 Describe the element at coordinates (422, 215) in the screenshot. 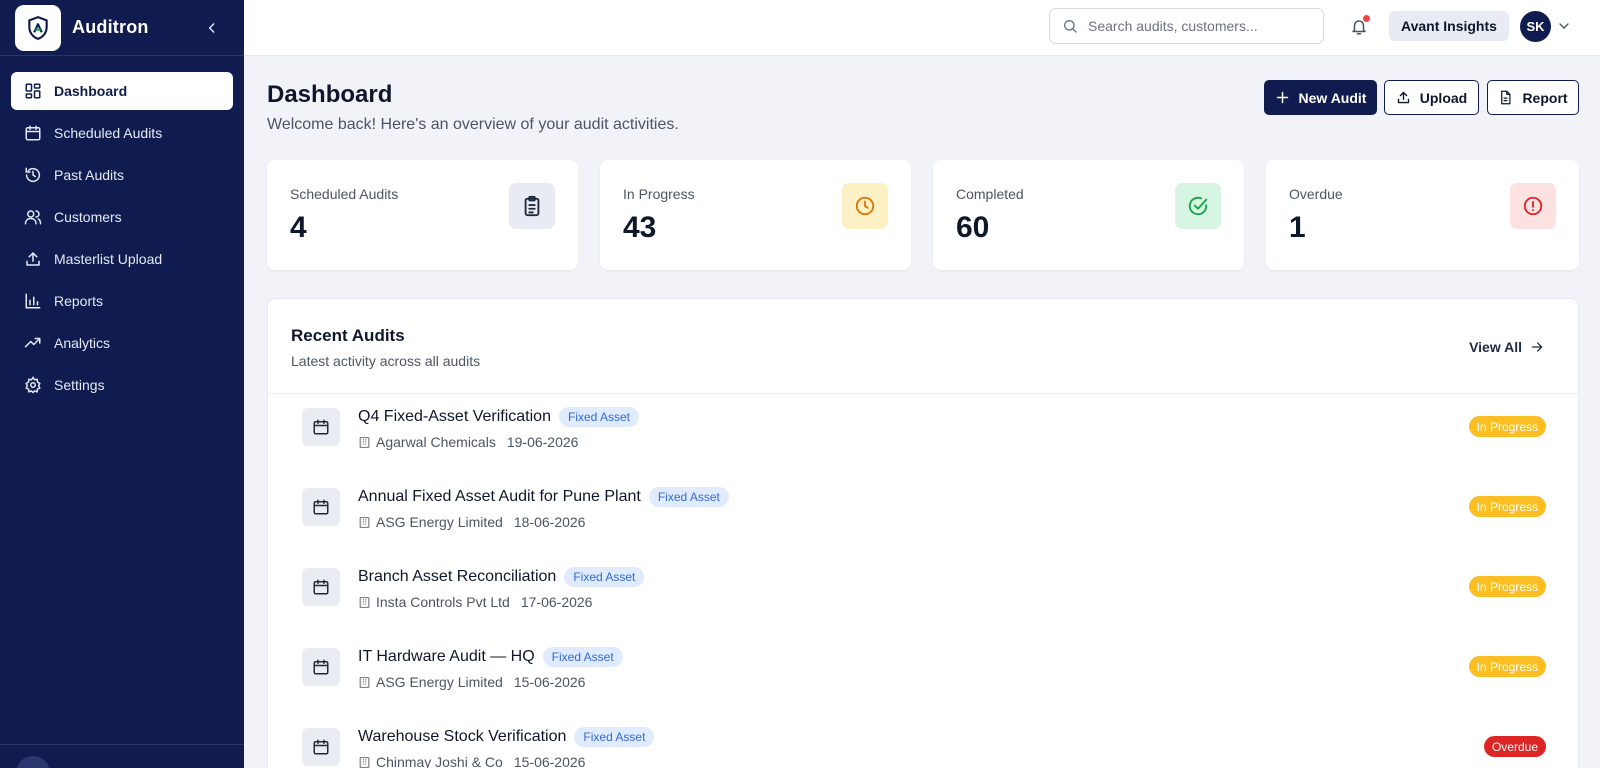

I see `stat-card-scheduled: Scheduled Audits 4` at that location.